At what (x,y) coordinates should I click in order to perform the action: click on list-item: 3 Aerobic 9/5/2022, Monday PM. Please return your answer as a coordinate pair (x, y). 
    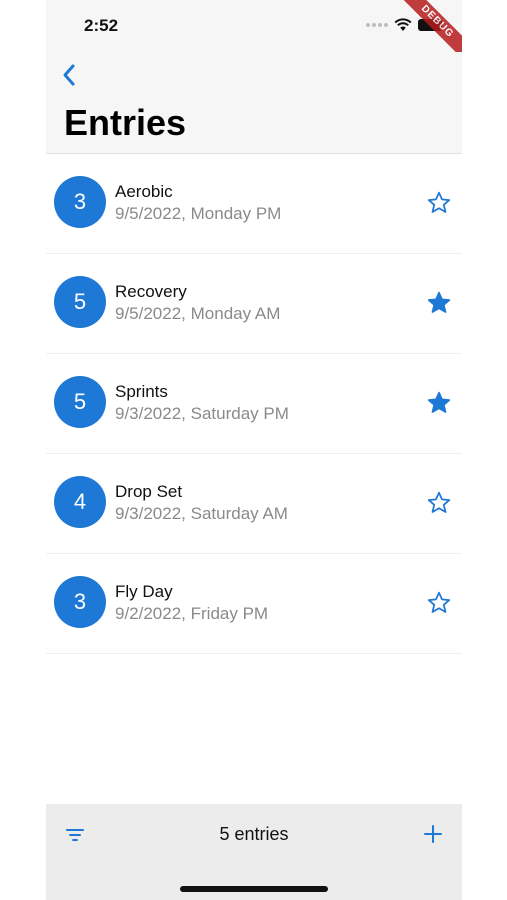
    Looking at the image, I should click on (254, 204).